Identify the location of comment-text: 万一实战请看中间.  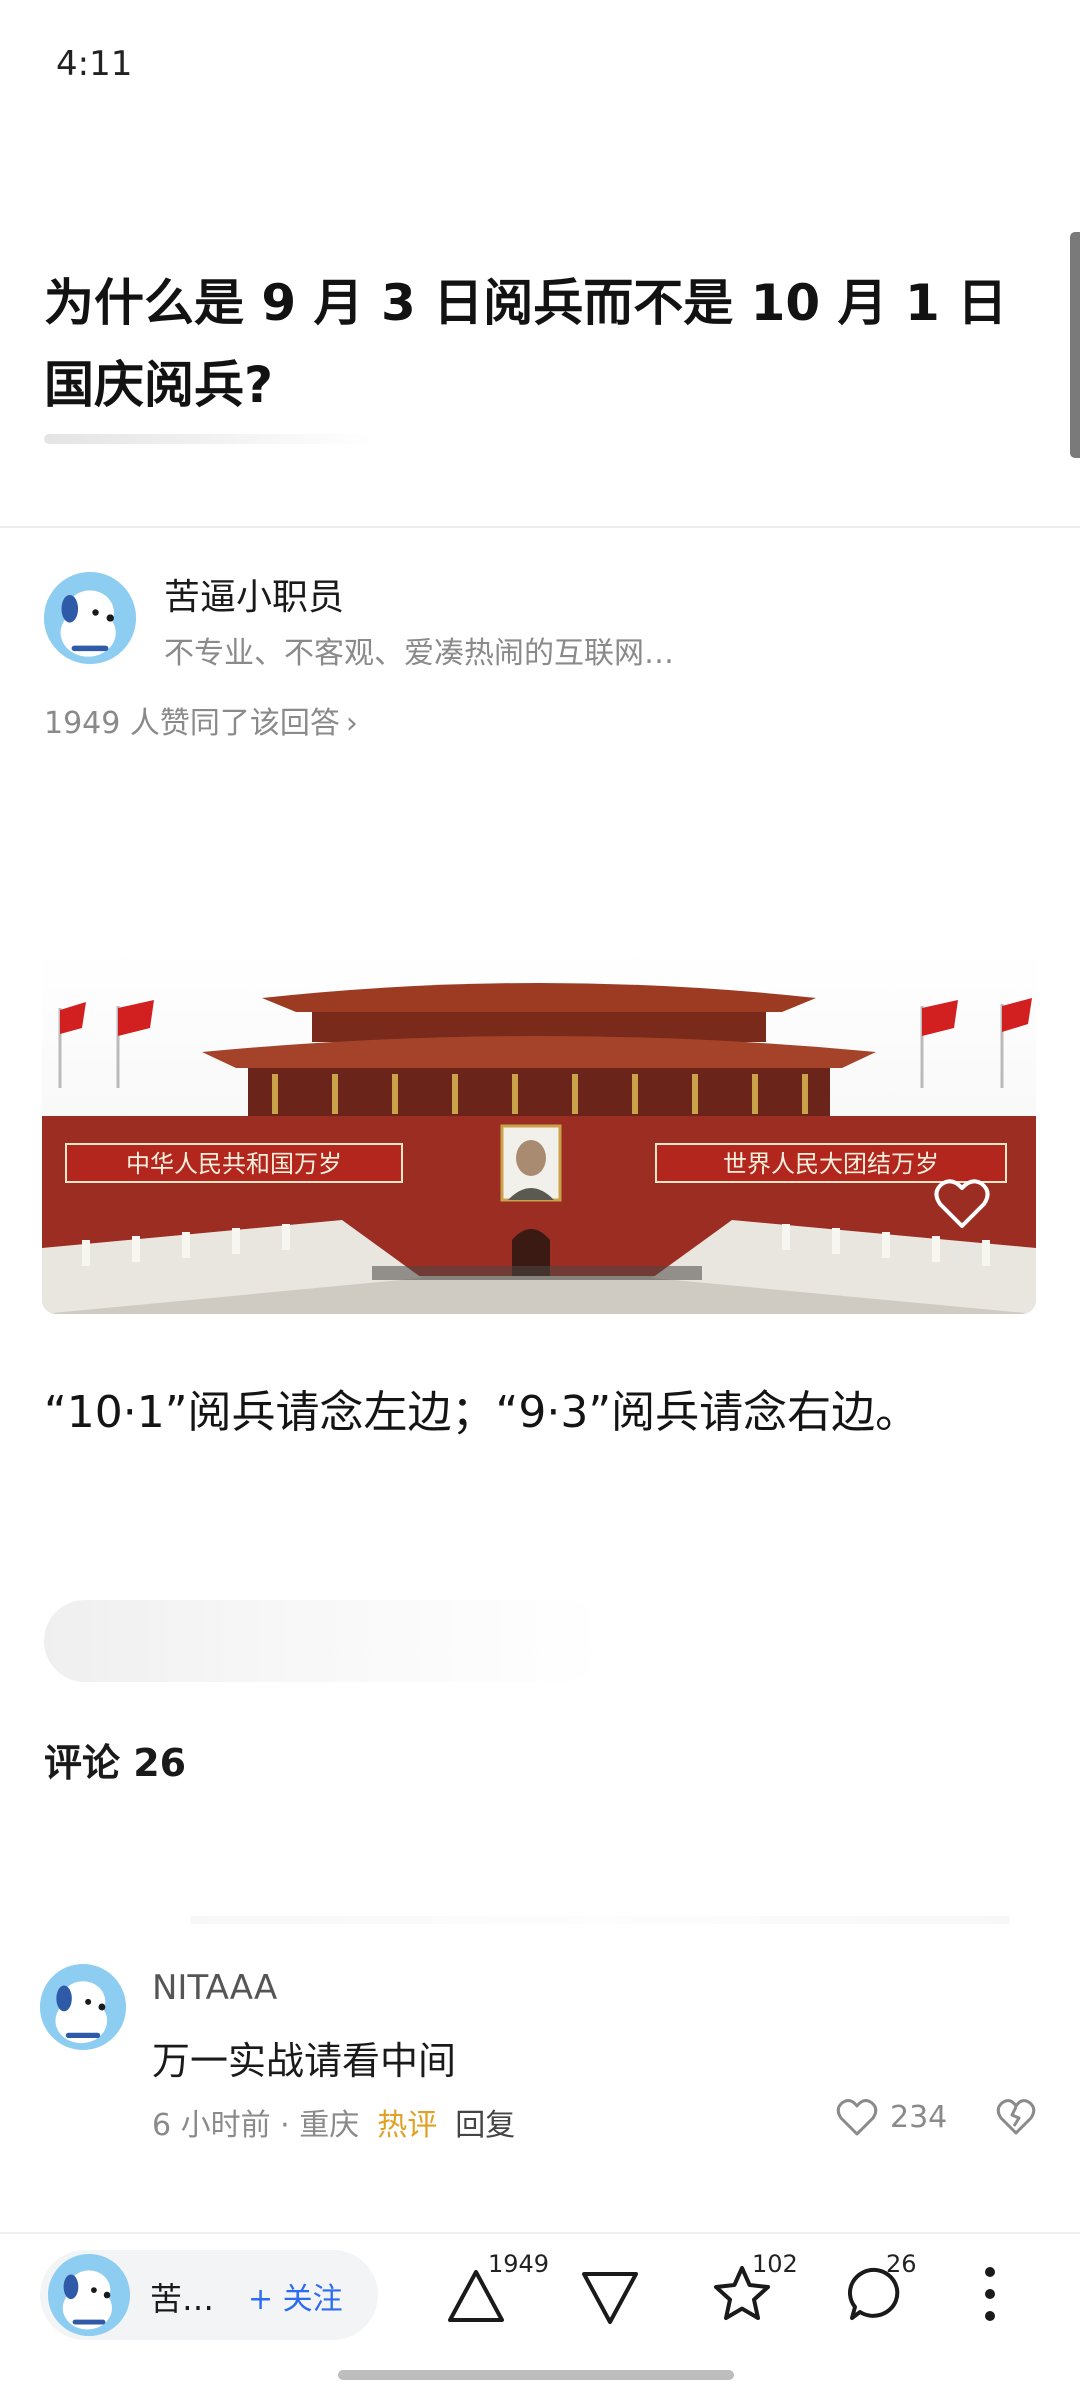
(304, 2061).